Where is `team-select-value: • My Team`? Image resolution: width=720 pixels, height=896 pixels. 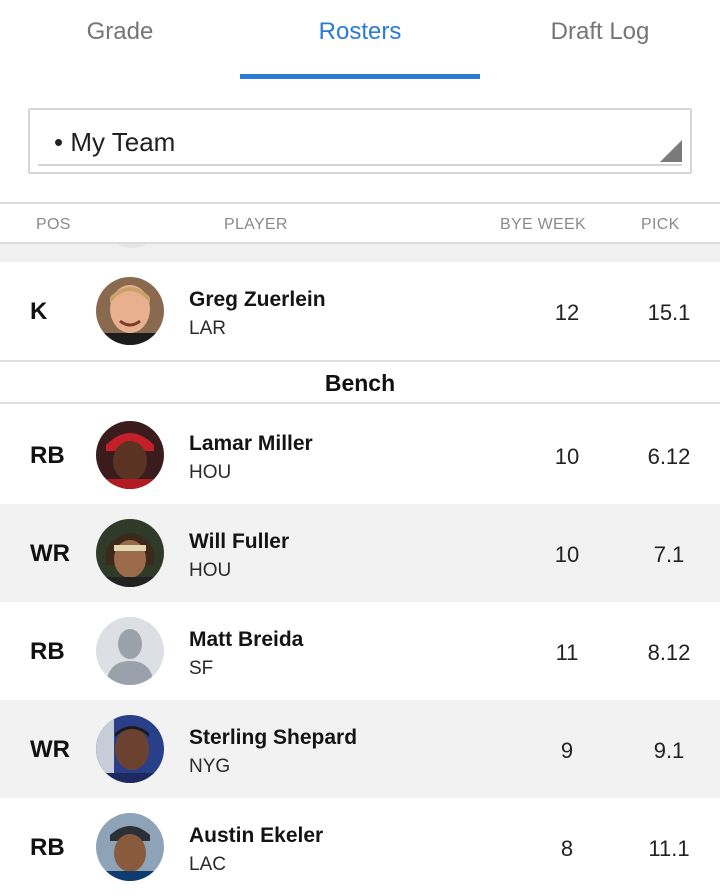 team-select-value: • My Team is located at coordinates (115, 142).